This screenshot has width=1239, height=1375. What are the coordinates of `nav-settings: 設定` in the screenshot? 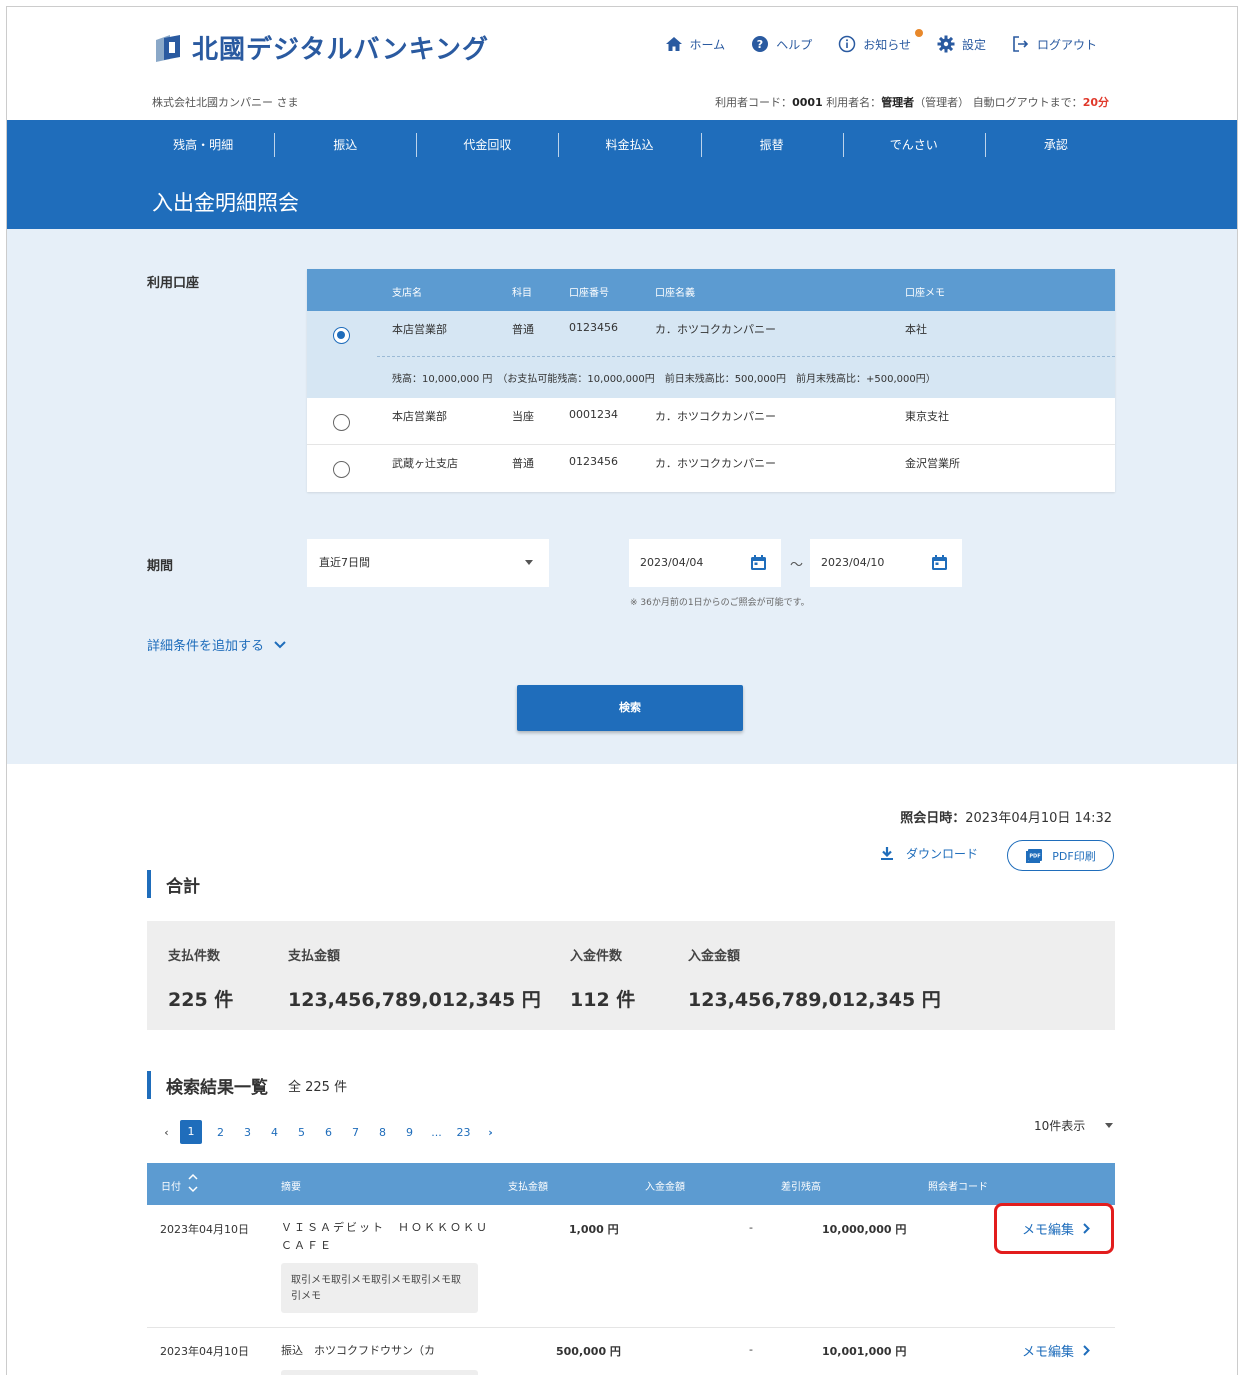 It's located at (961, 44).